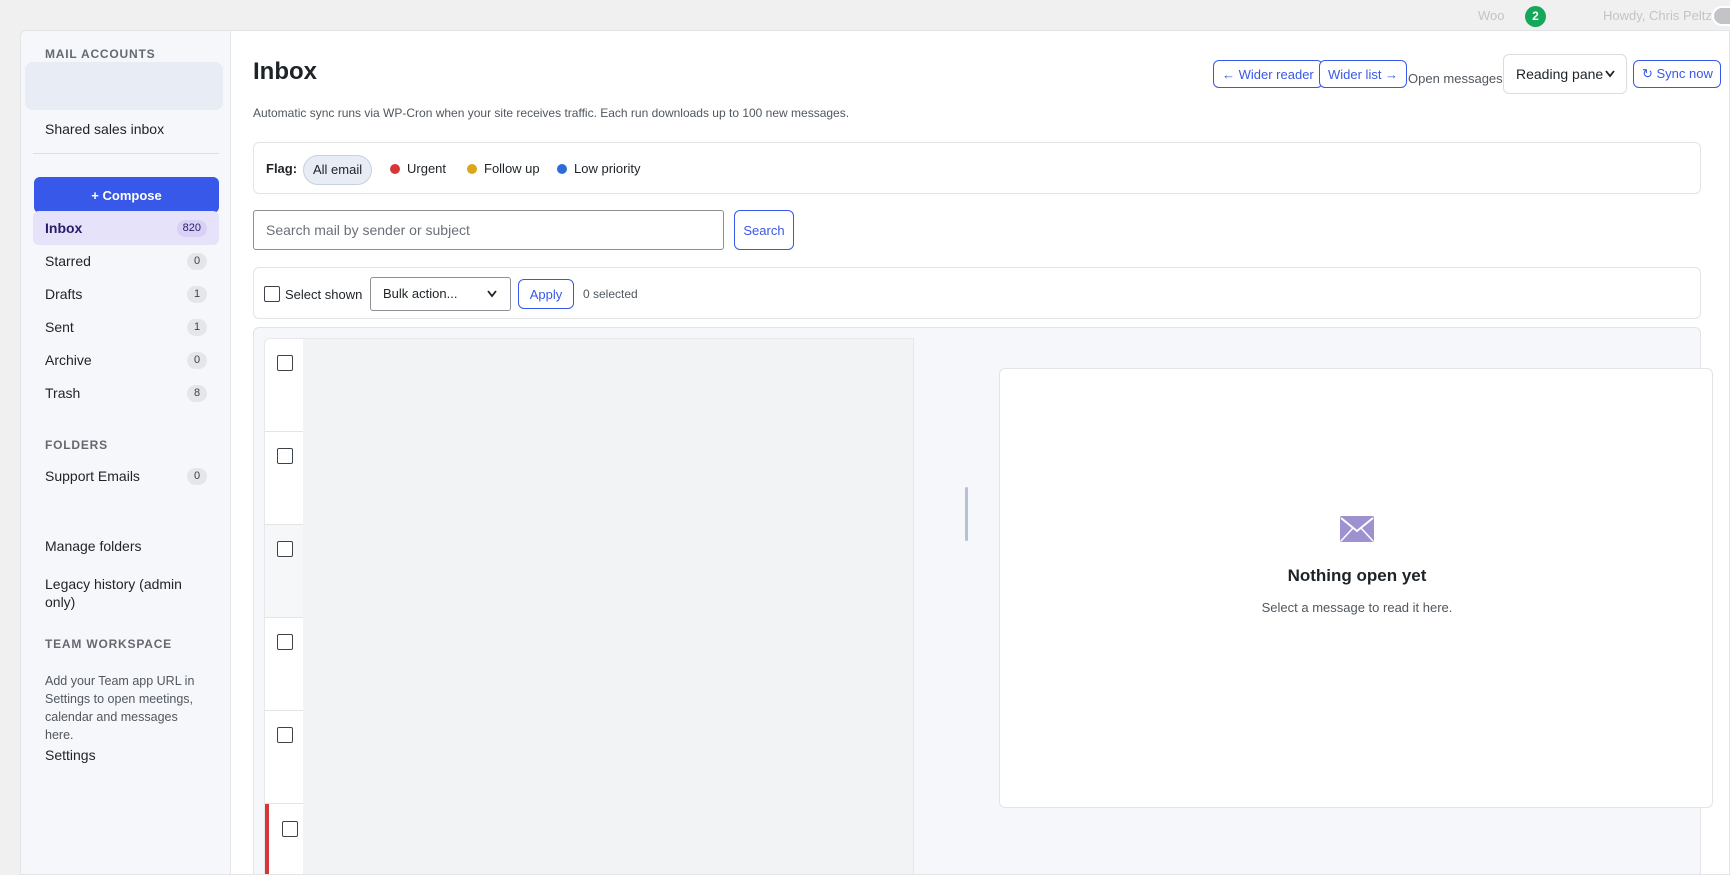 The image size is (1730, 875). Describe the element at coordinates (126, 327) in the screenshot. I see `sidebar-item-sent: Sent 1` at that location.